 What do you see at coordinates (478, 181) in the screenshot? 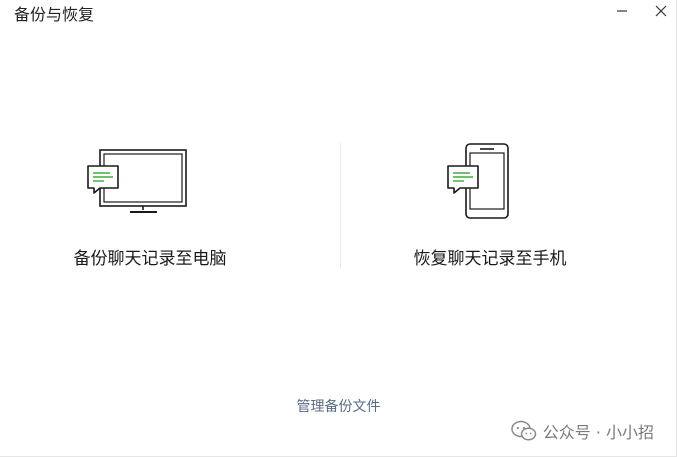
I see `phone-chat-icon` at bounding box center [478, 181].